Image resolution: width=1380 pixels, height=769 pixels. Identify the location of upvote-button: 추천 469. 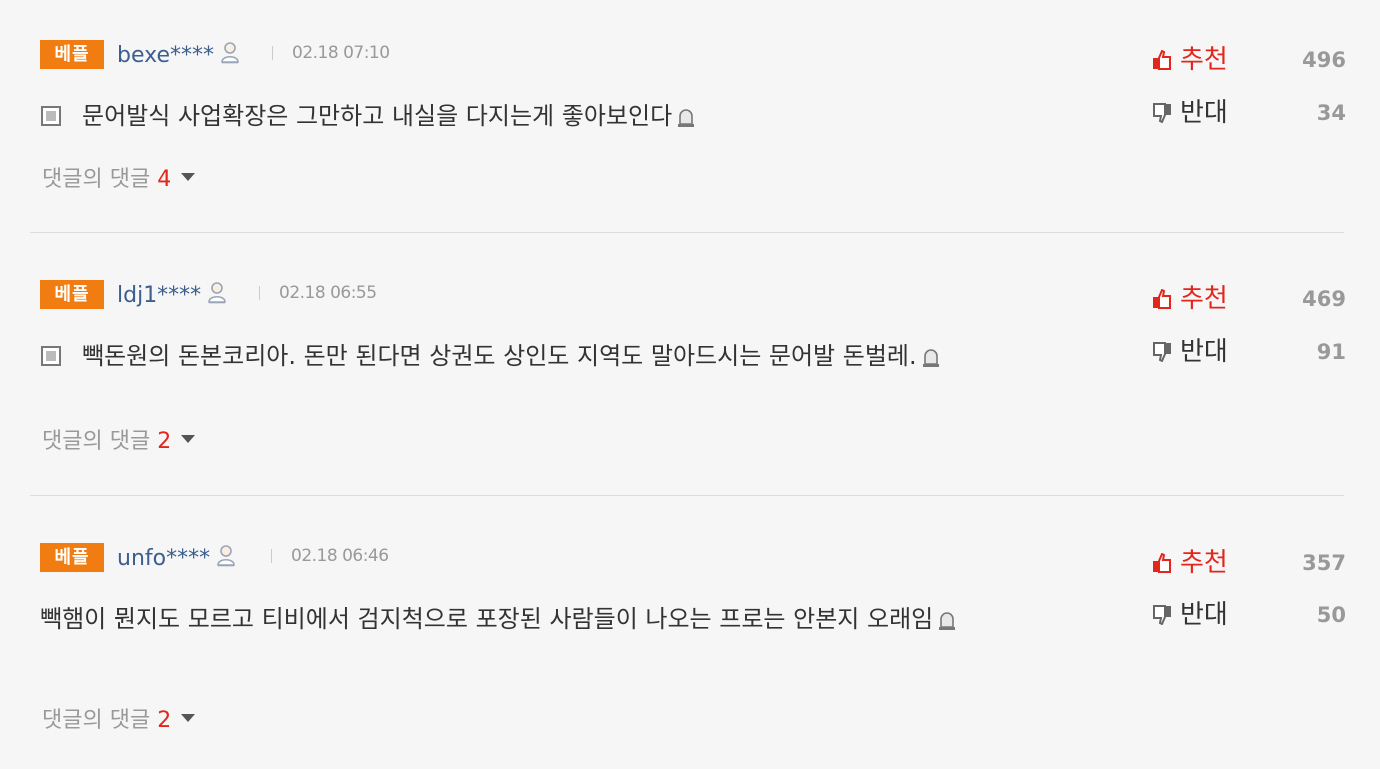
(1249, 299).